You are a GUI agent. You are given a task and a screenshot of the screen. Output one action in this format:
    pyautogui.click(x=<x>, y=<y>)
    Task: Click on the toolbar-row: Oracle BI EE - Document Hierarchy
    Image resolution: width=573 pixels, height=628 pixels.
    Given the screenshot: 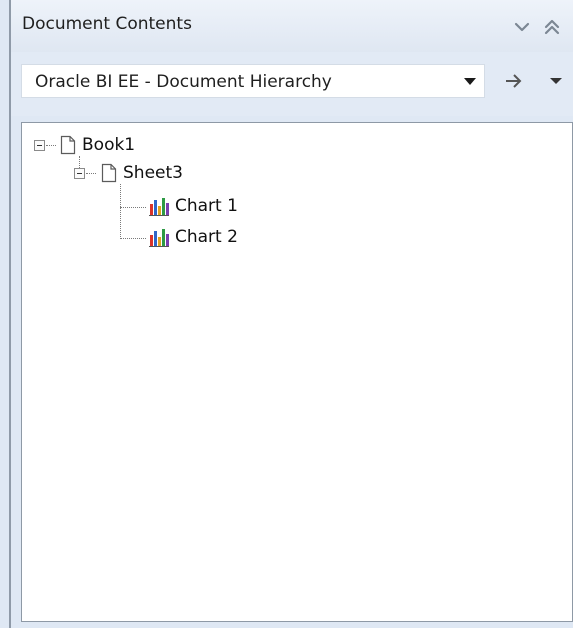 What is the action you would take?
    pyautogui.click(x=292, y=84)
    